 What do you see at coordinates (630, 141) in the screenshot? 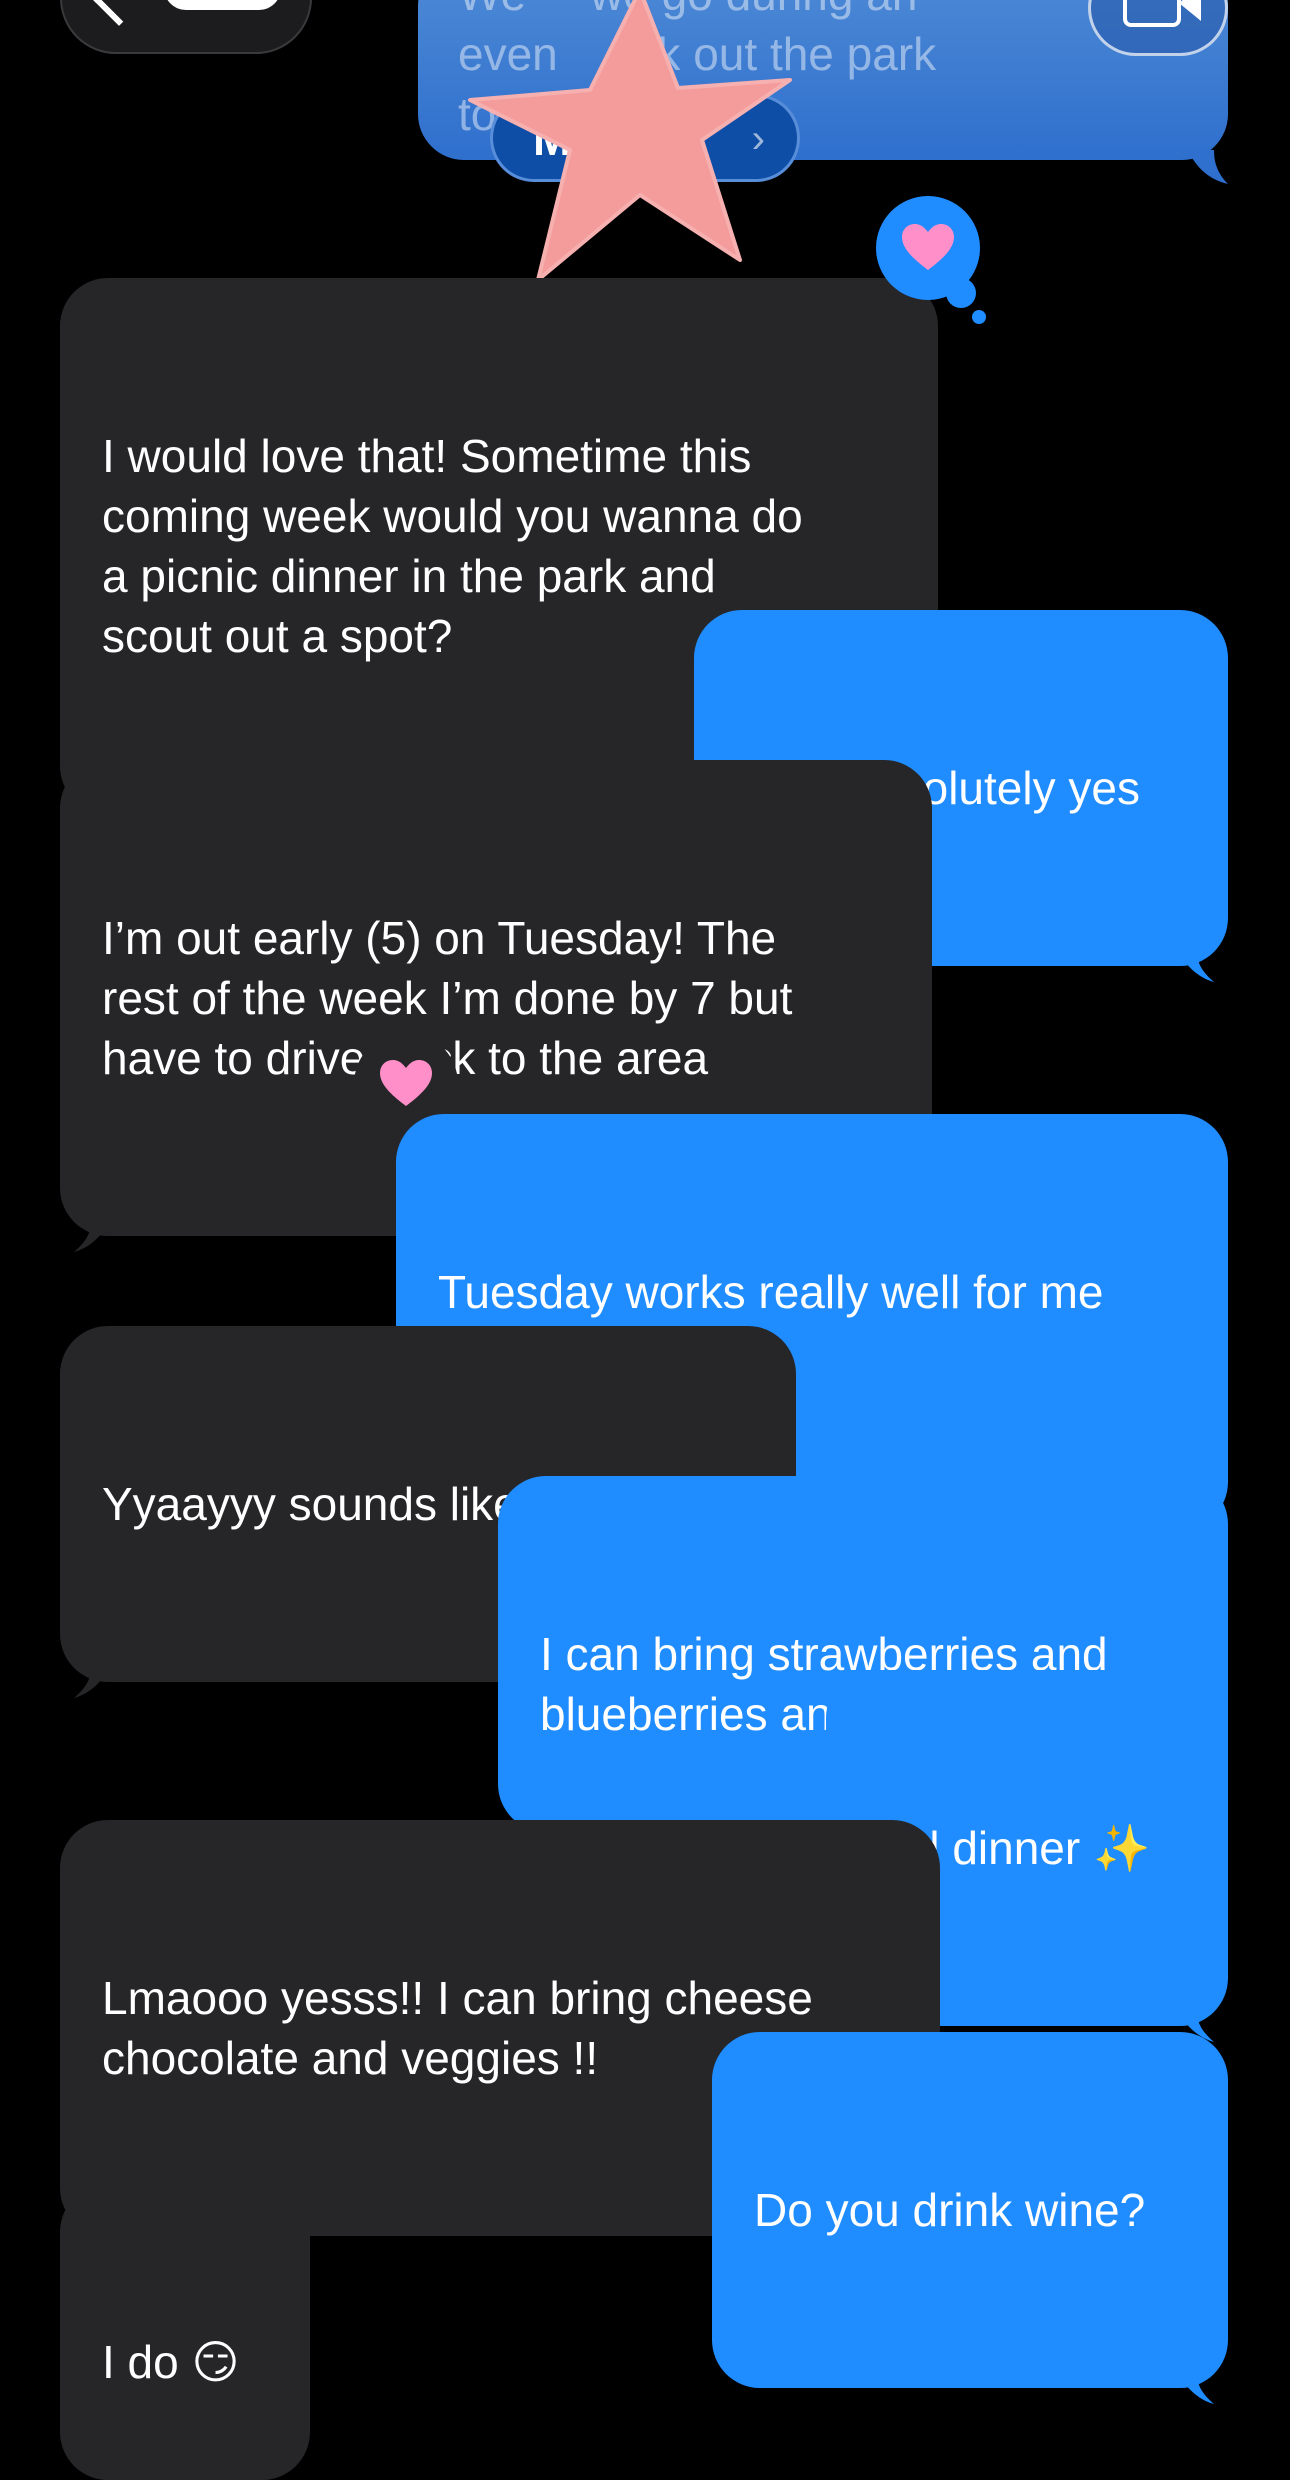
I see `redaction-star-sticker` at bounding box center [630, 141].